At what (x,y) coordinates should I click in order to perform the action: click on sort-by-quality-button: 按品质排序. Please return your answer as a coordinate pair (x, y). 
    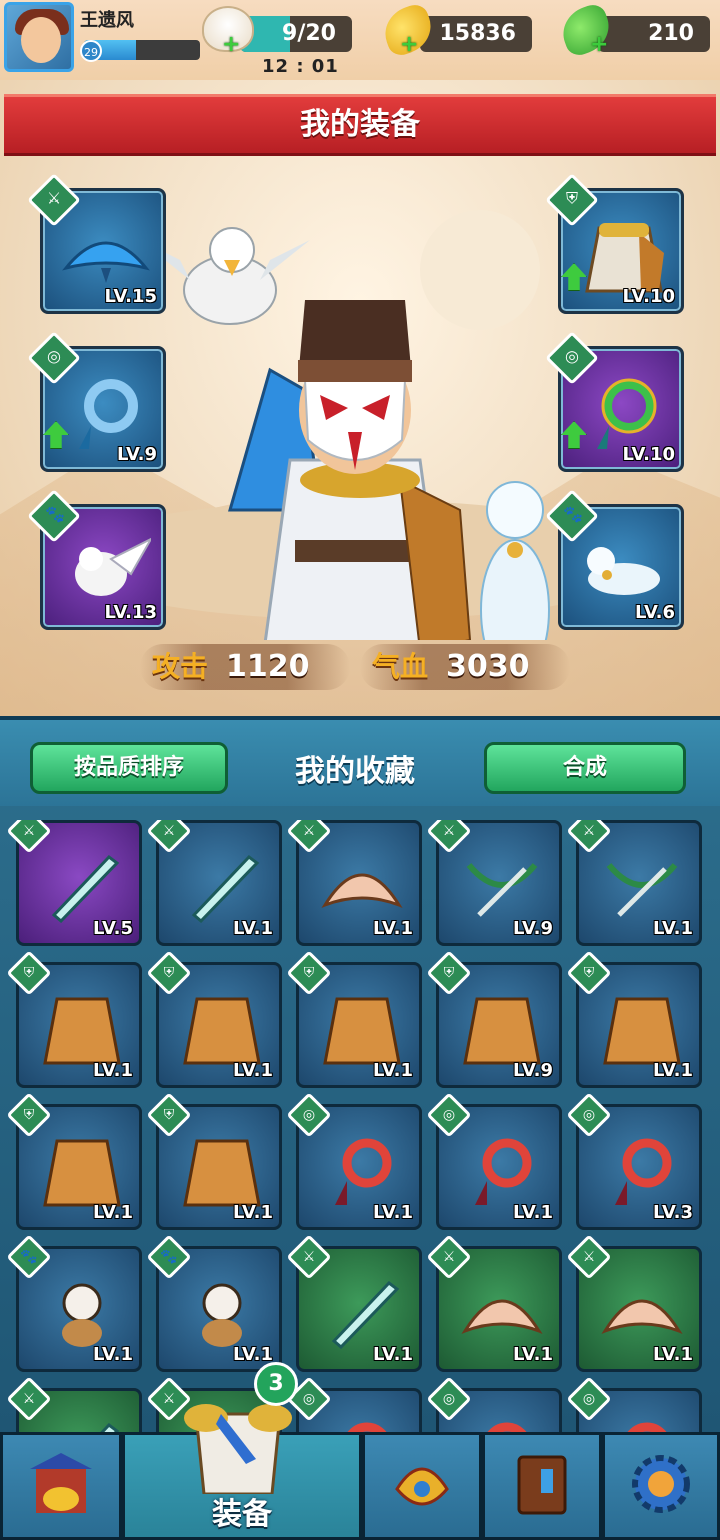
    Looking at the image, I should click on (129, 768).